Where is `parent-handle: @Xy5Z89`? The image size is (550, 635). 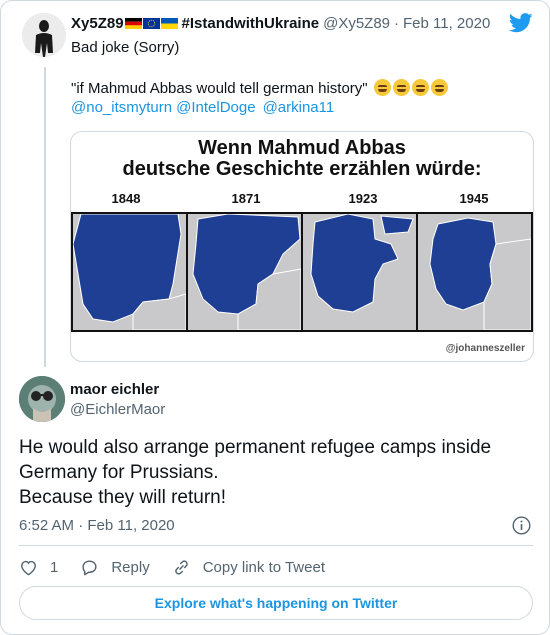
parent-handle: @Xy5Z89 is located at coordinates (356, 23).